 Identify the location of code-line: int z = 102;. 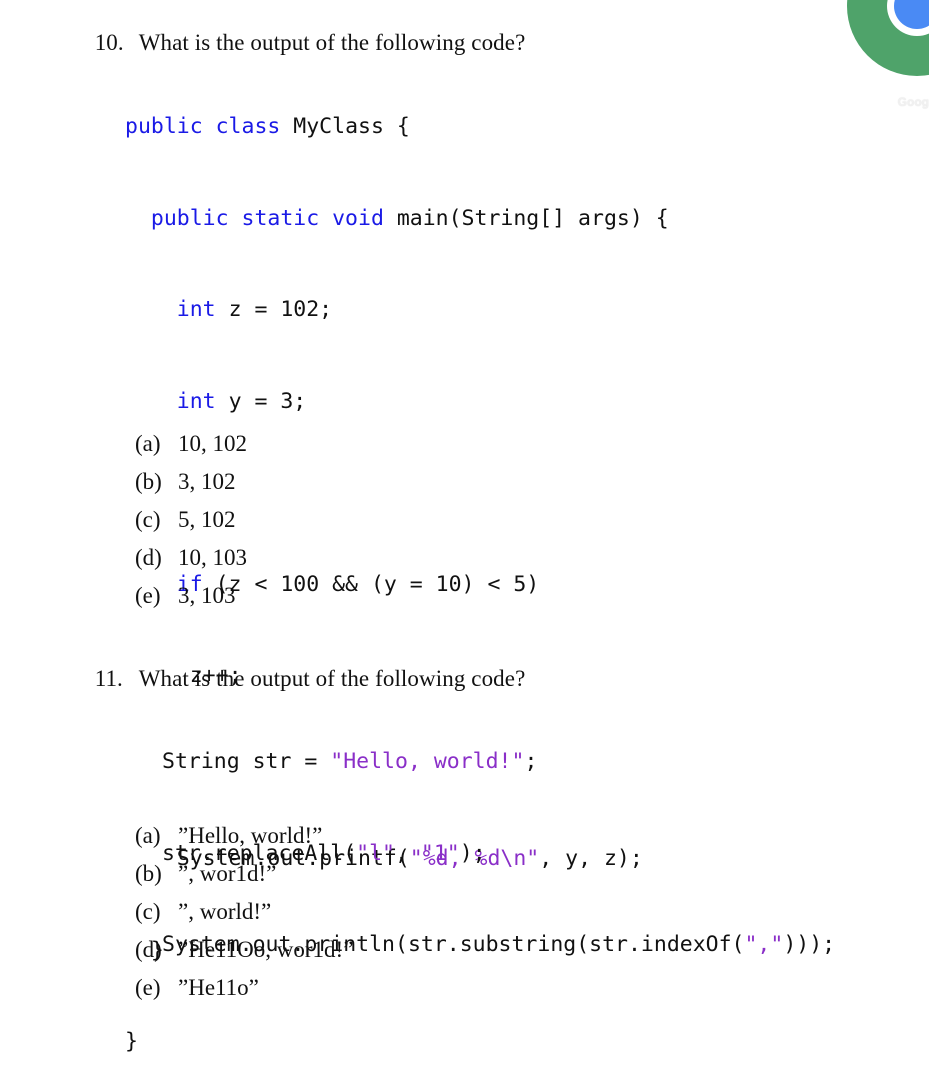
(254, 309).